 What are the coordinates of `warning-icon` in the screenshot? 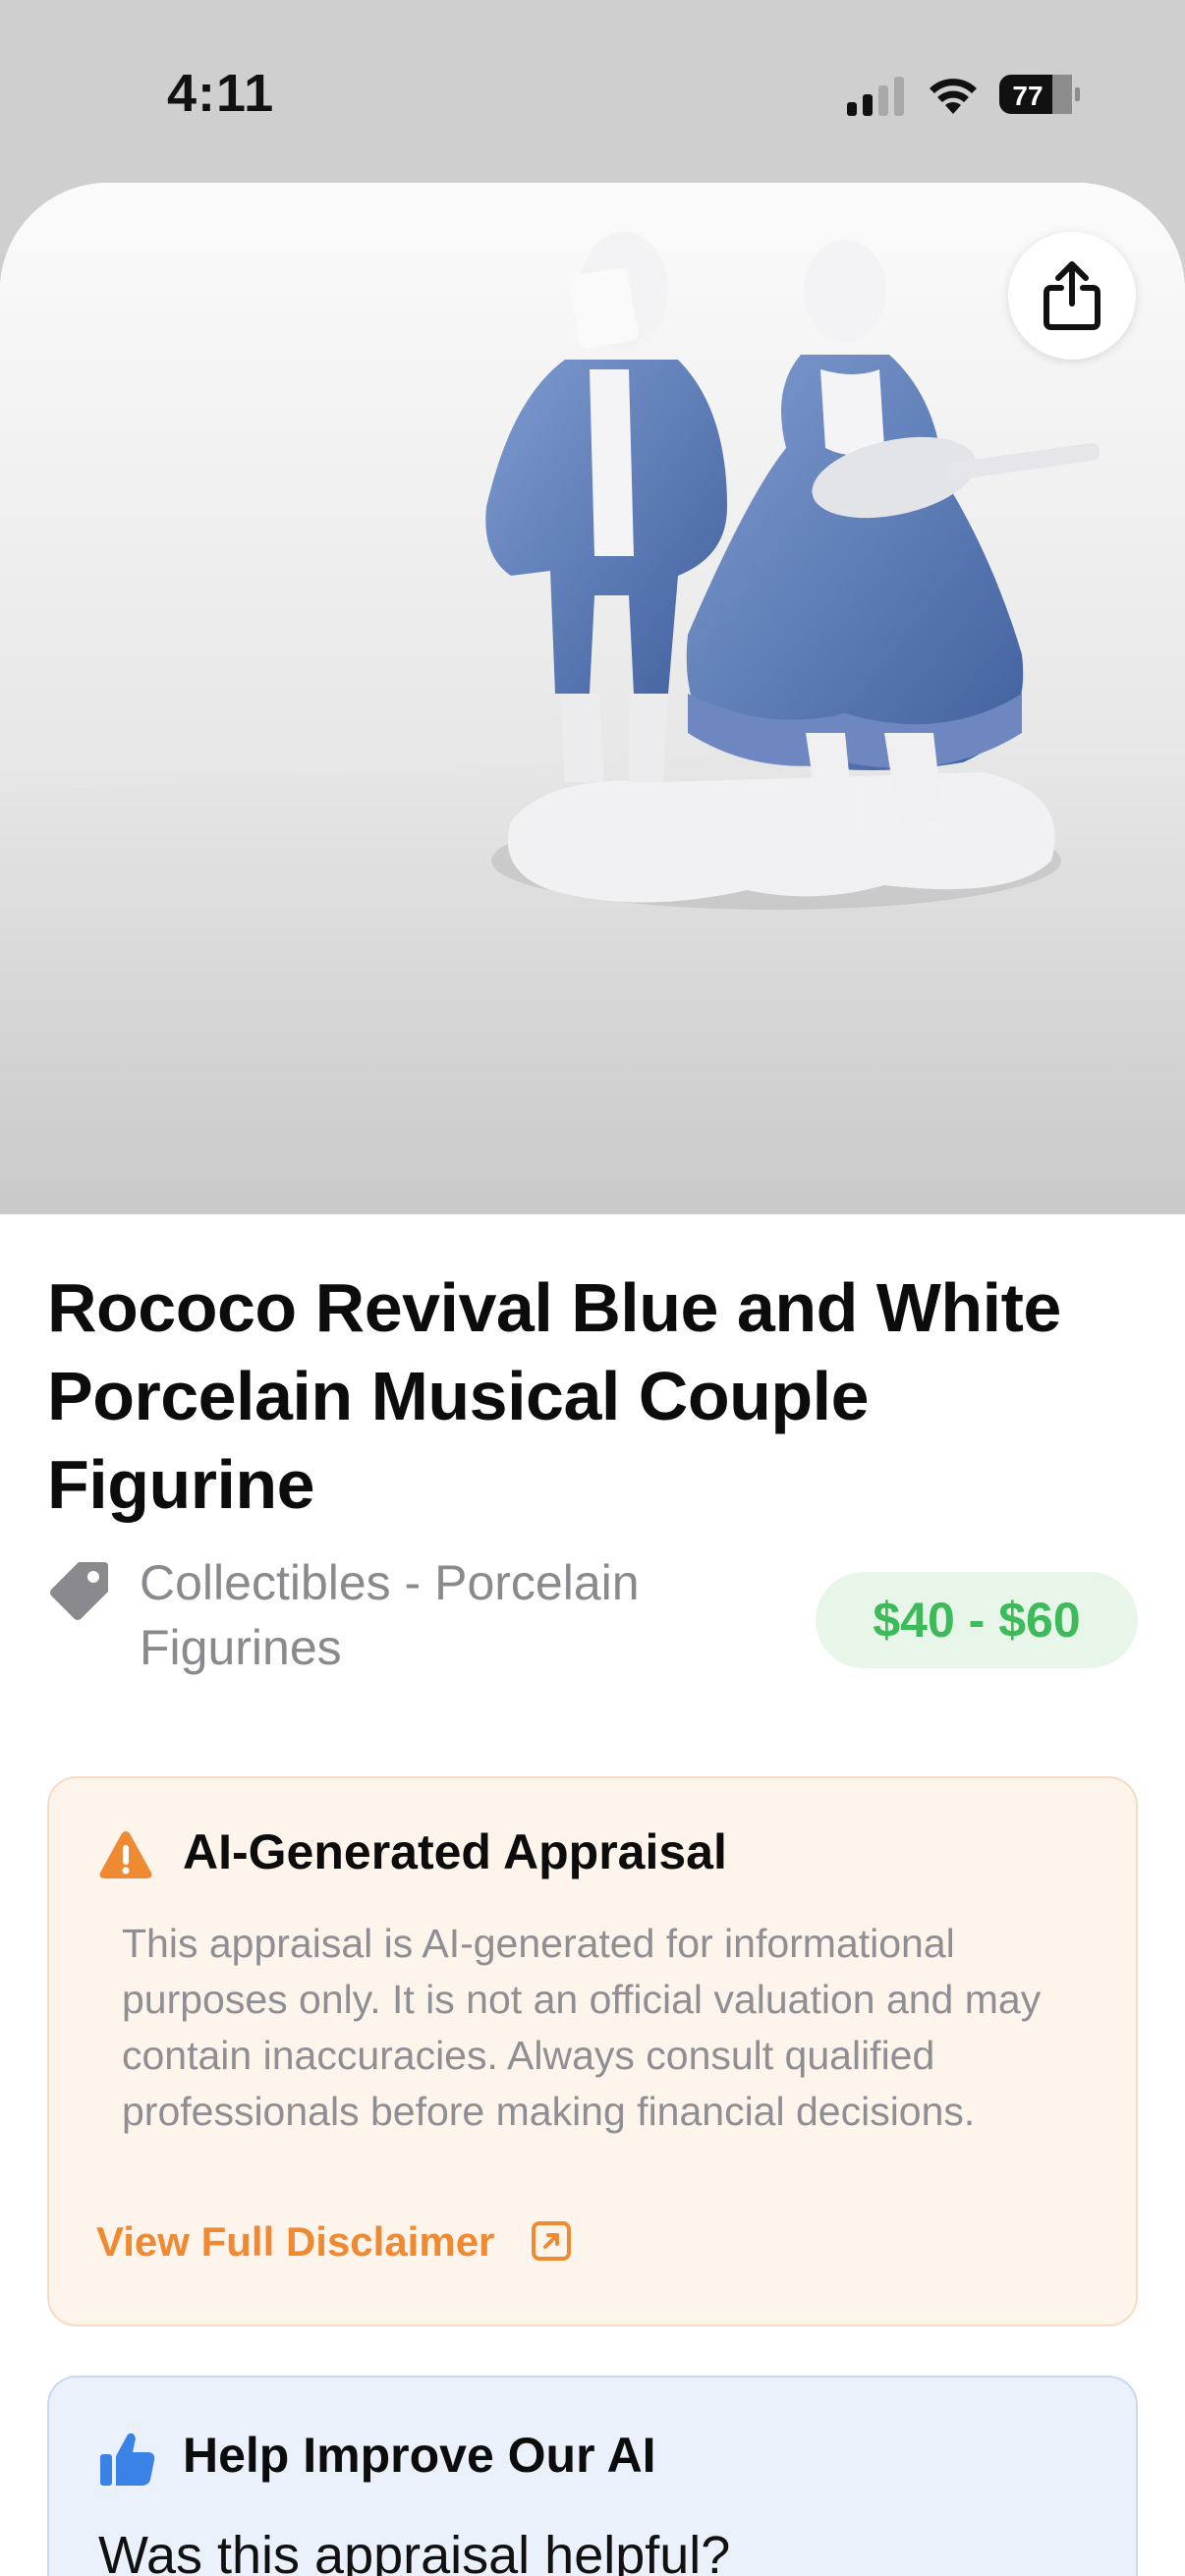 It's located at (126, 1854).